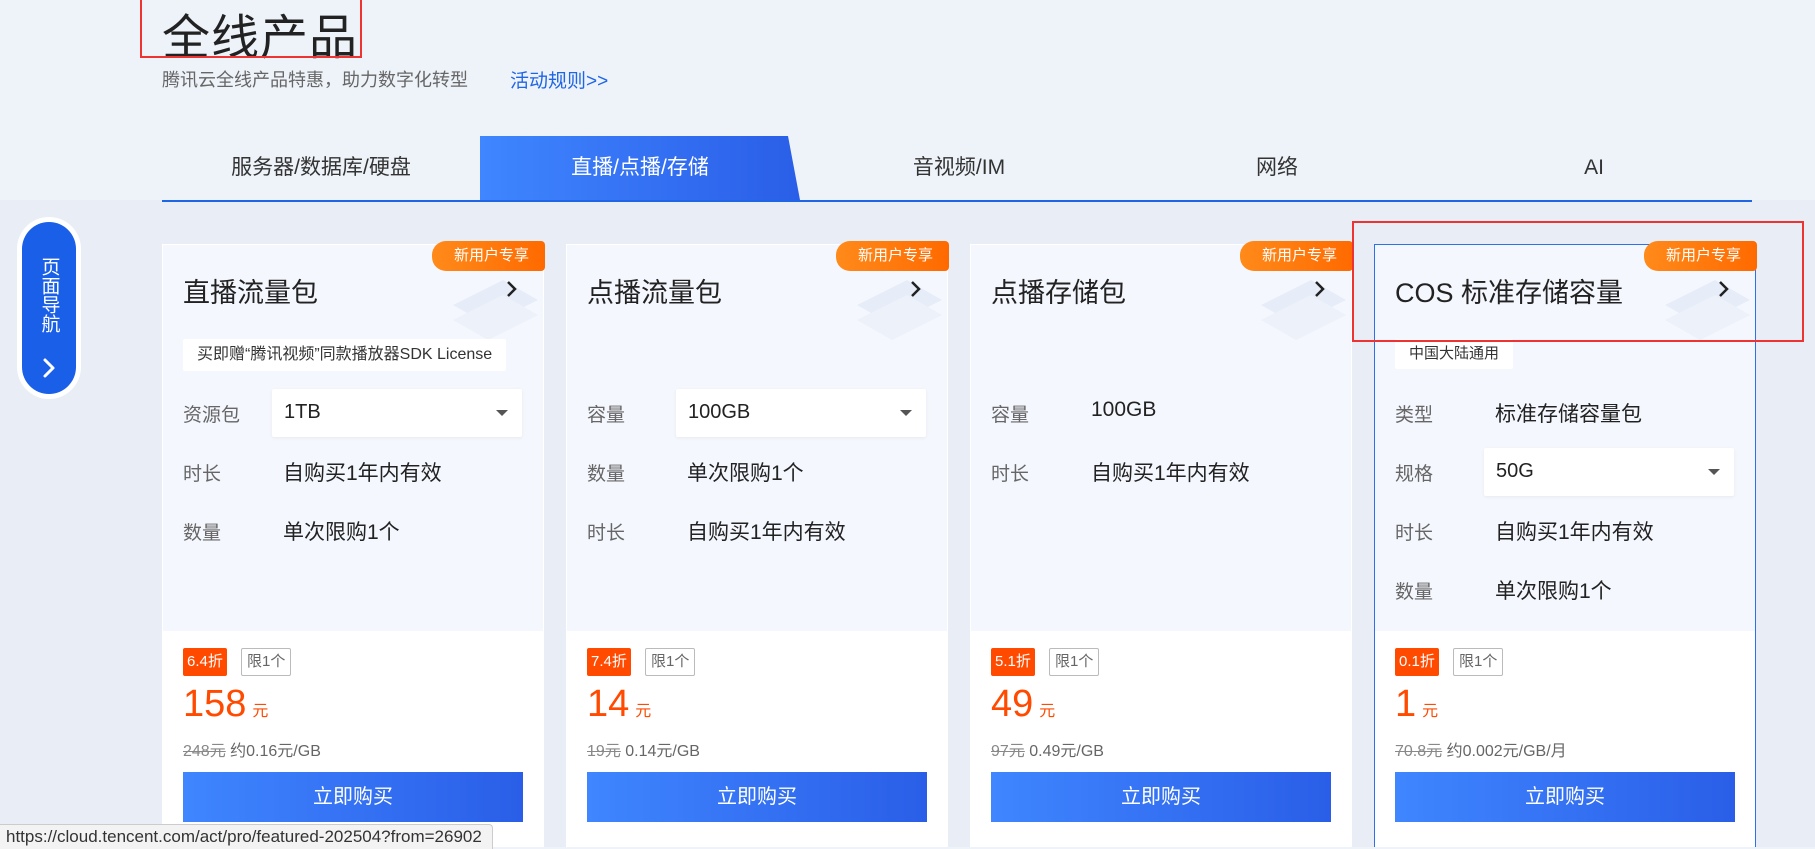 This screenshot has height=849, width=1815. Describe the element at coordinates (226, 704) in the screenshot. I see `price: 158 元` at that location.